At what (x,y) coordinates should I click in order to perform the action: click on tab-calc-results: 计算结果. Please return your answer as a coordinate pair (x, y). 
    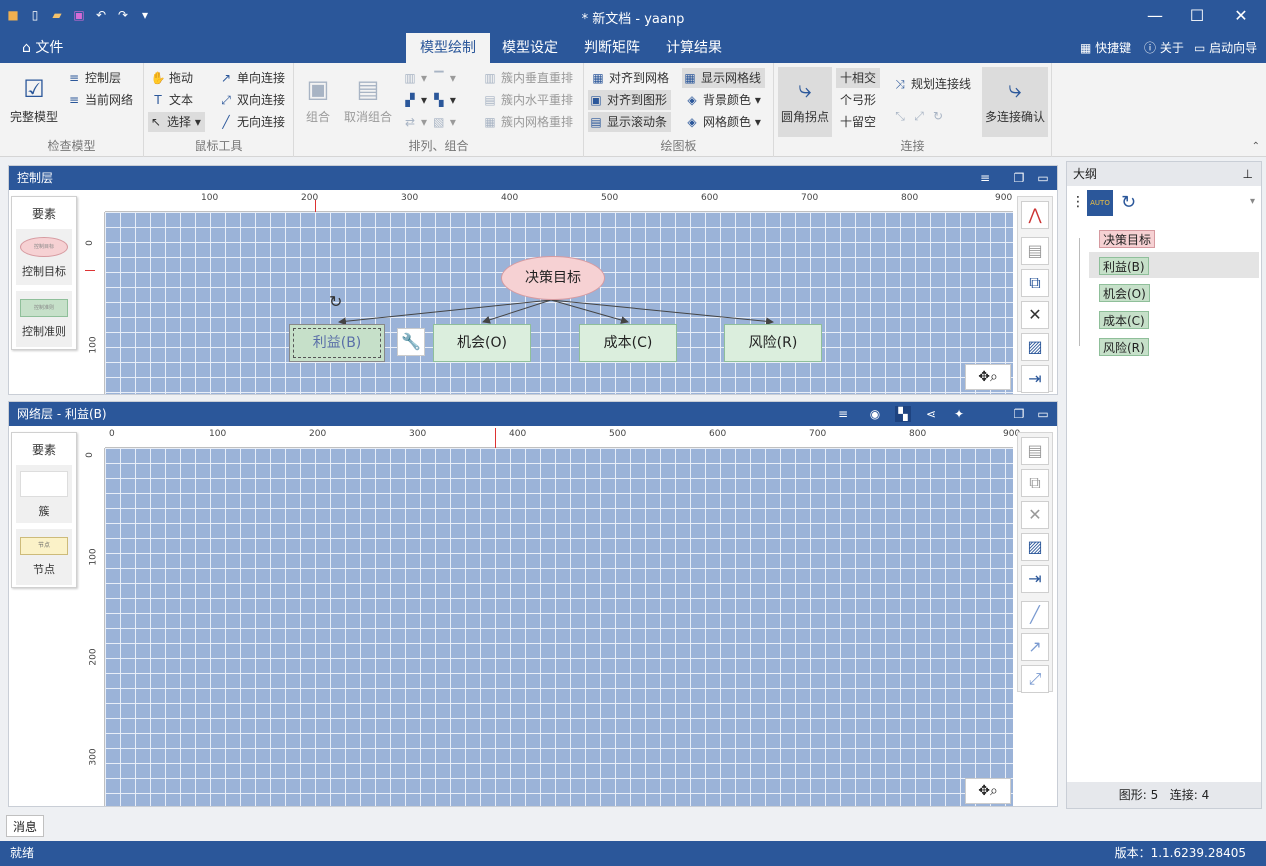
    Looking at the image, I should click on (694, 48).